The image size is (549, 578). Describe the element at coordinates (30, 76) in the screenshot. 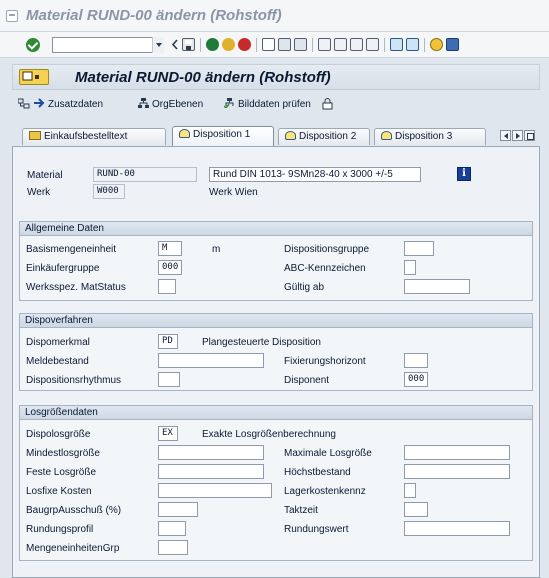

I see `views-icon` at that location.